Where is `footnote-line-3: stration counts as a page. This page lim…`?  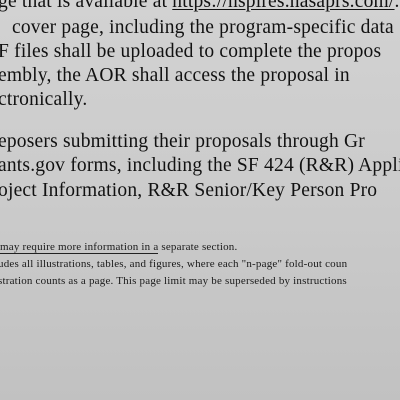 footnote-line-3: stration counts as a page. This page lim… is located at coordinates (173, 281).